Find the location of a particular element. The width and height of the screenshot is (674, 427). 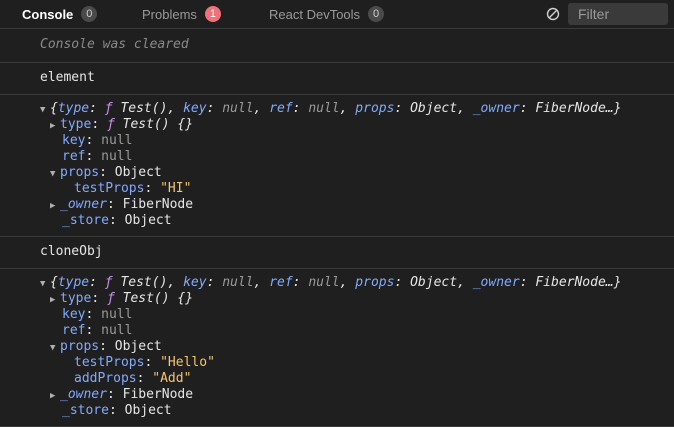

problems-count-badge: 1 is located at coordinates (212, 14).